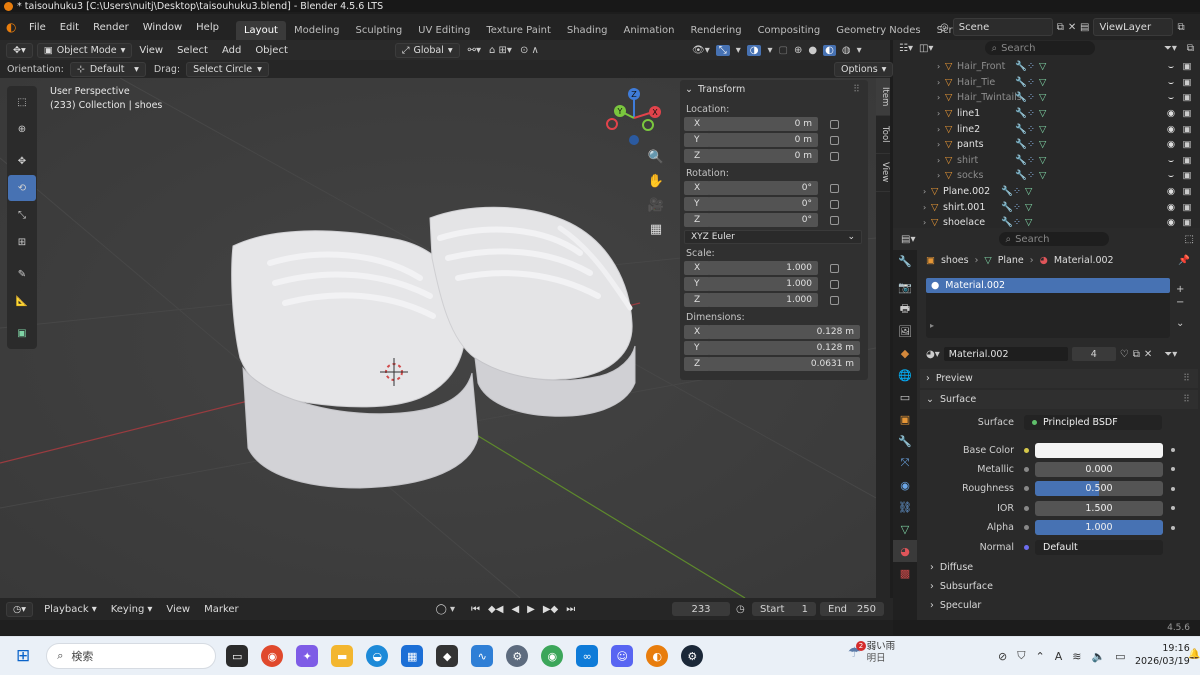 Image resolution: width=1200 pixels, height=675 pixels. Describe the element at coordinates (905, 309) in the screenshot. I see `output-props-icon: 🖶` at that location.